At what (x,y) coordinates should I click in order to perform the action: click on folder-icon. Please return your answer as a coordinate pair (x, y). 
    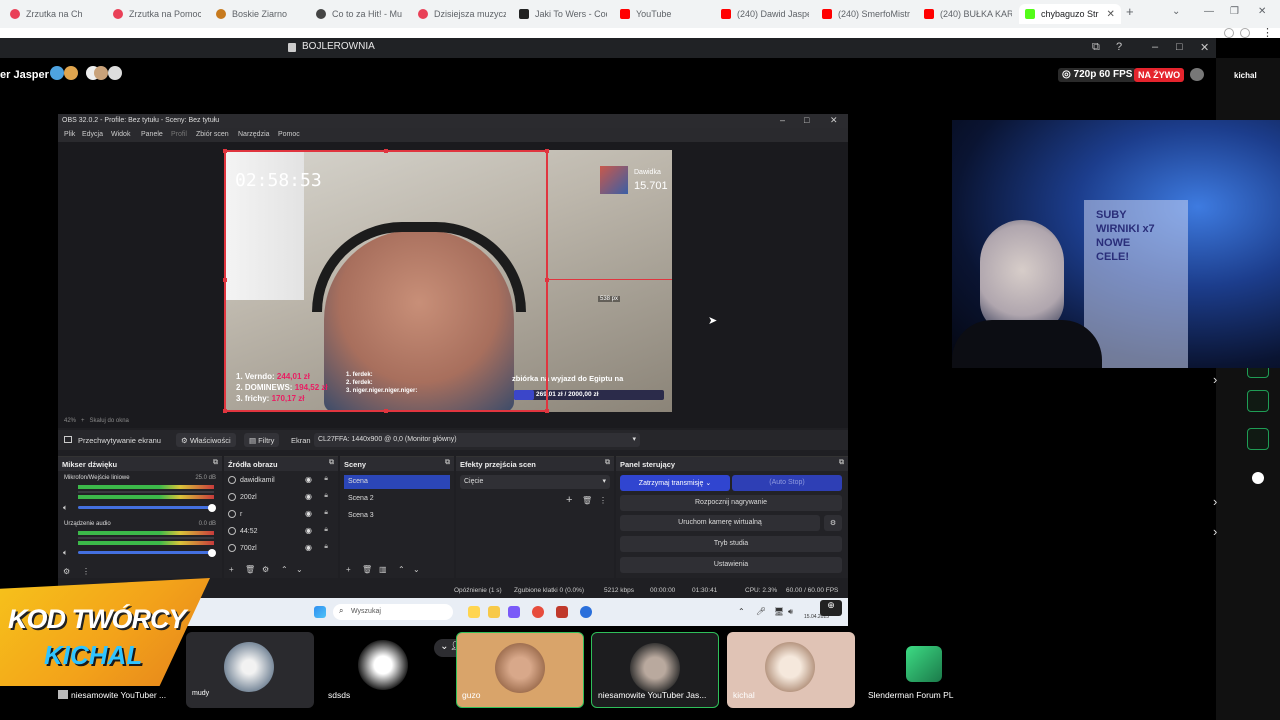
    Looking at the image, I should click on (494, 612).